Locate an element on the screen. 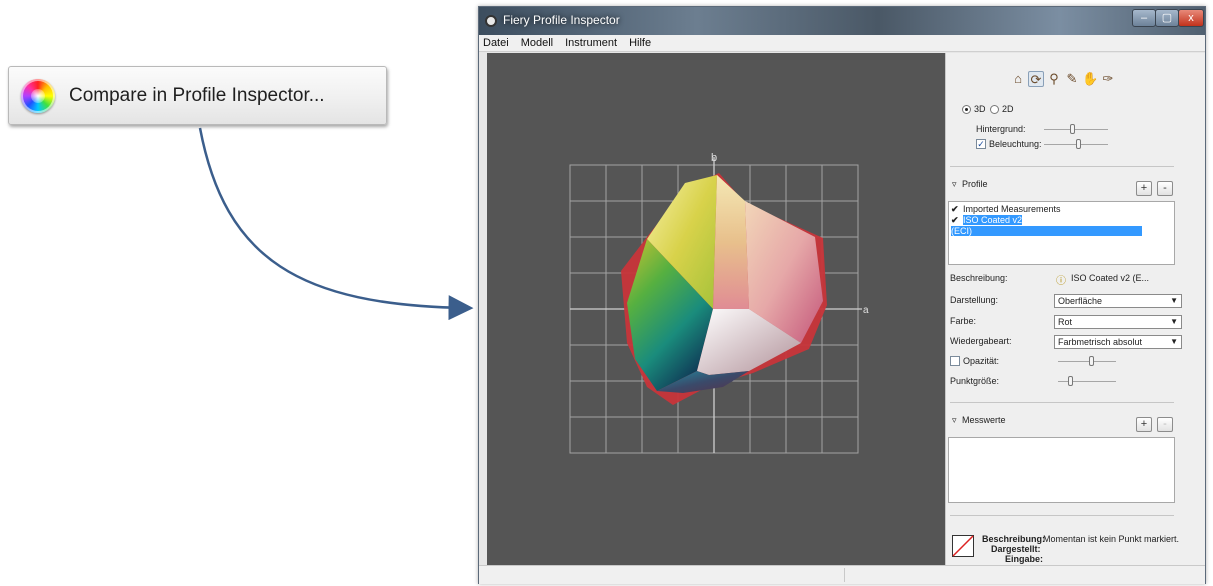 The width and height of the screenshot is (1213, 586). opacity-slider-track is located at coordinates (1087, 361).